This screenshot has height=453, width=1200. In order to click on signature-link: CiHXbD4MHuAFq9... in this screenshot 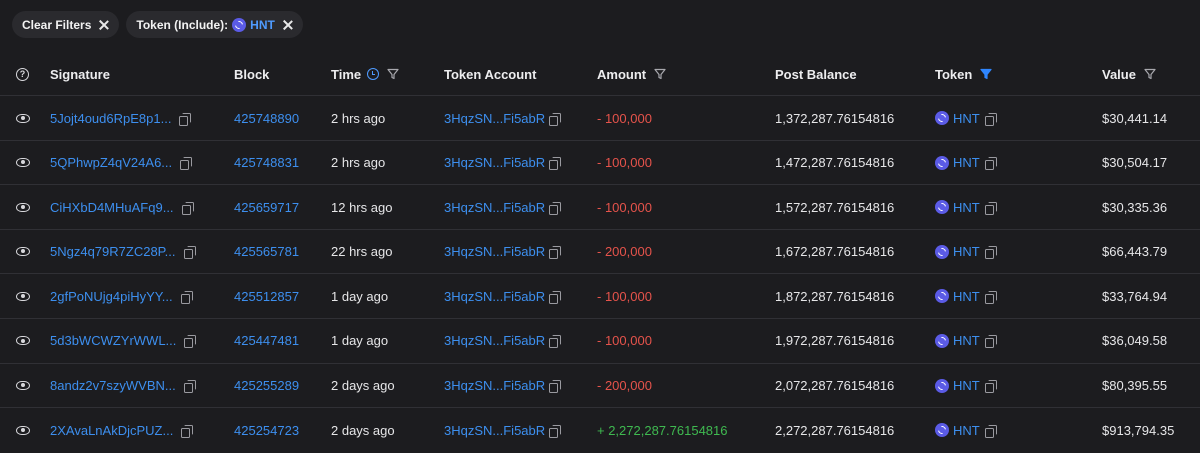, I will do `click(112, 207)`.